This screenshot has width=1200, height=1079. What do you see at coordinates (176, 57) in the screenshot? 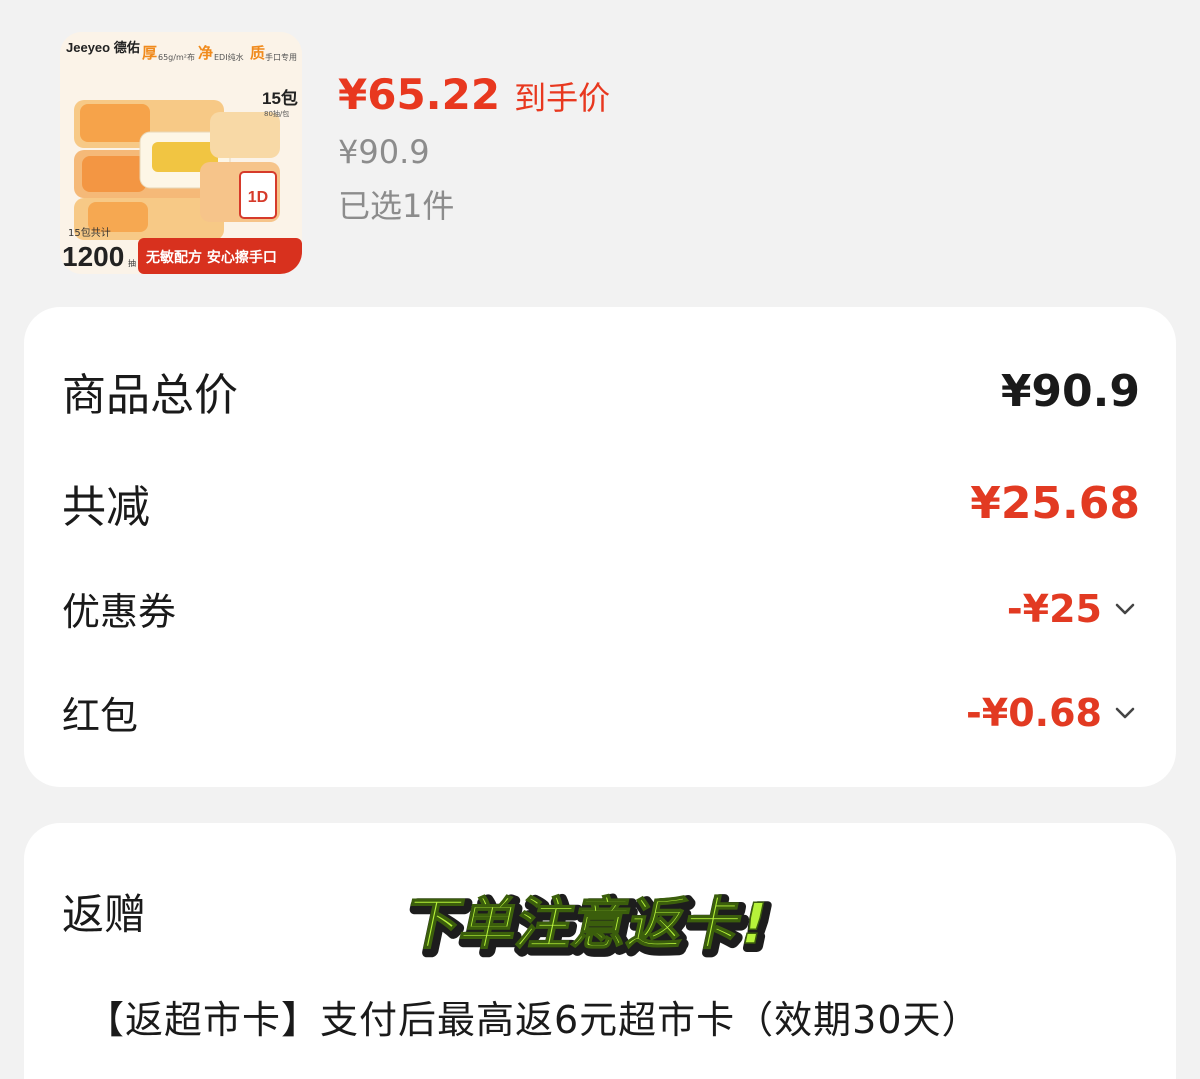
I see `svg-text: 65g/m²布` at bounding box center [176, 57].